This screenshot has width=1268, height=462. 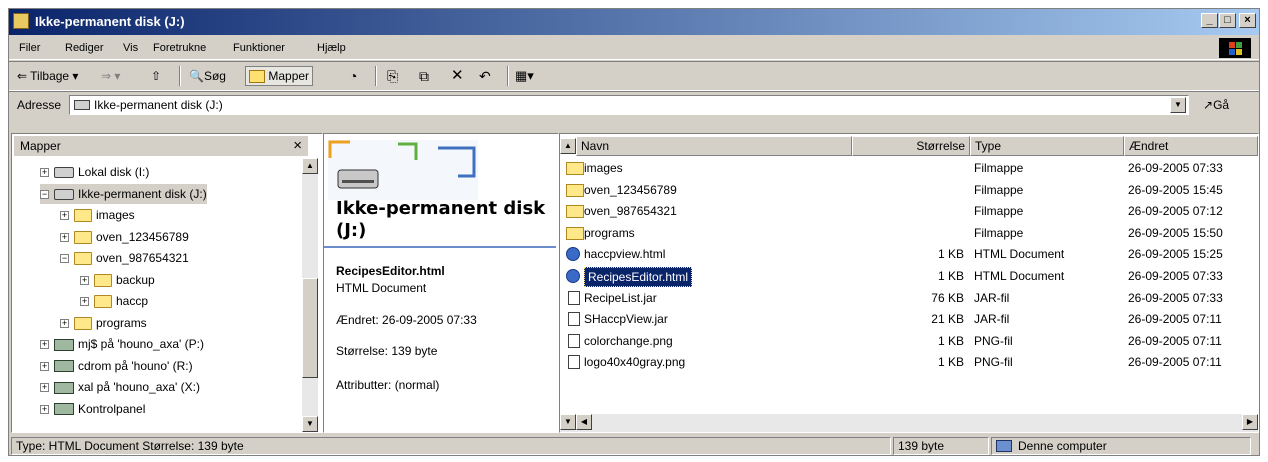 What do you see at coordinates (630, 189) in the screenshot?
I see `file-name: oven_123456789` at bounding box center [630, 189].